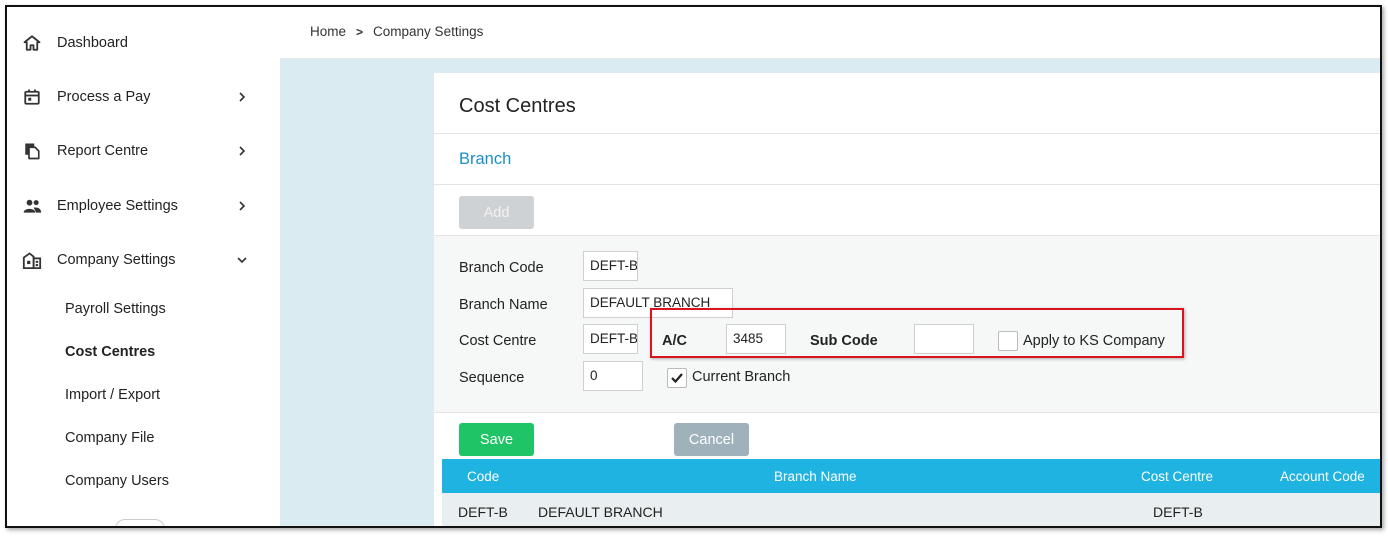 This screenshot has width=1388, height=538. What do you see at coordinates (610, 339) in the screenshot?
I see `cost-centre-input: DEFT-B` at bounding box center [610, 339].